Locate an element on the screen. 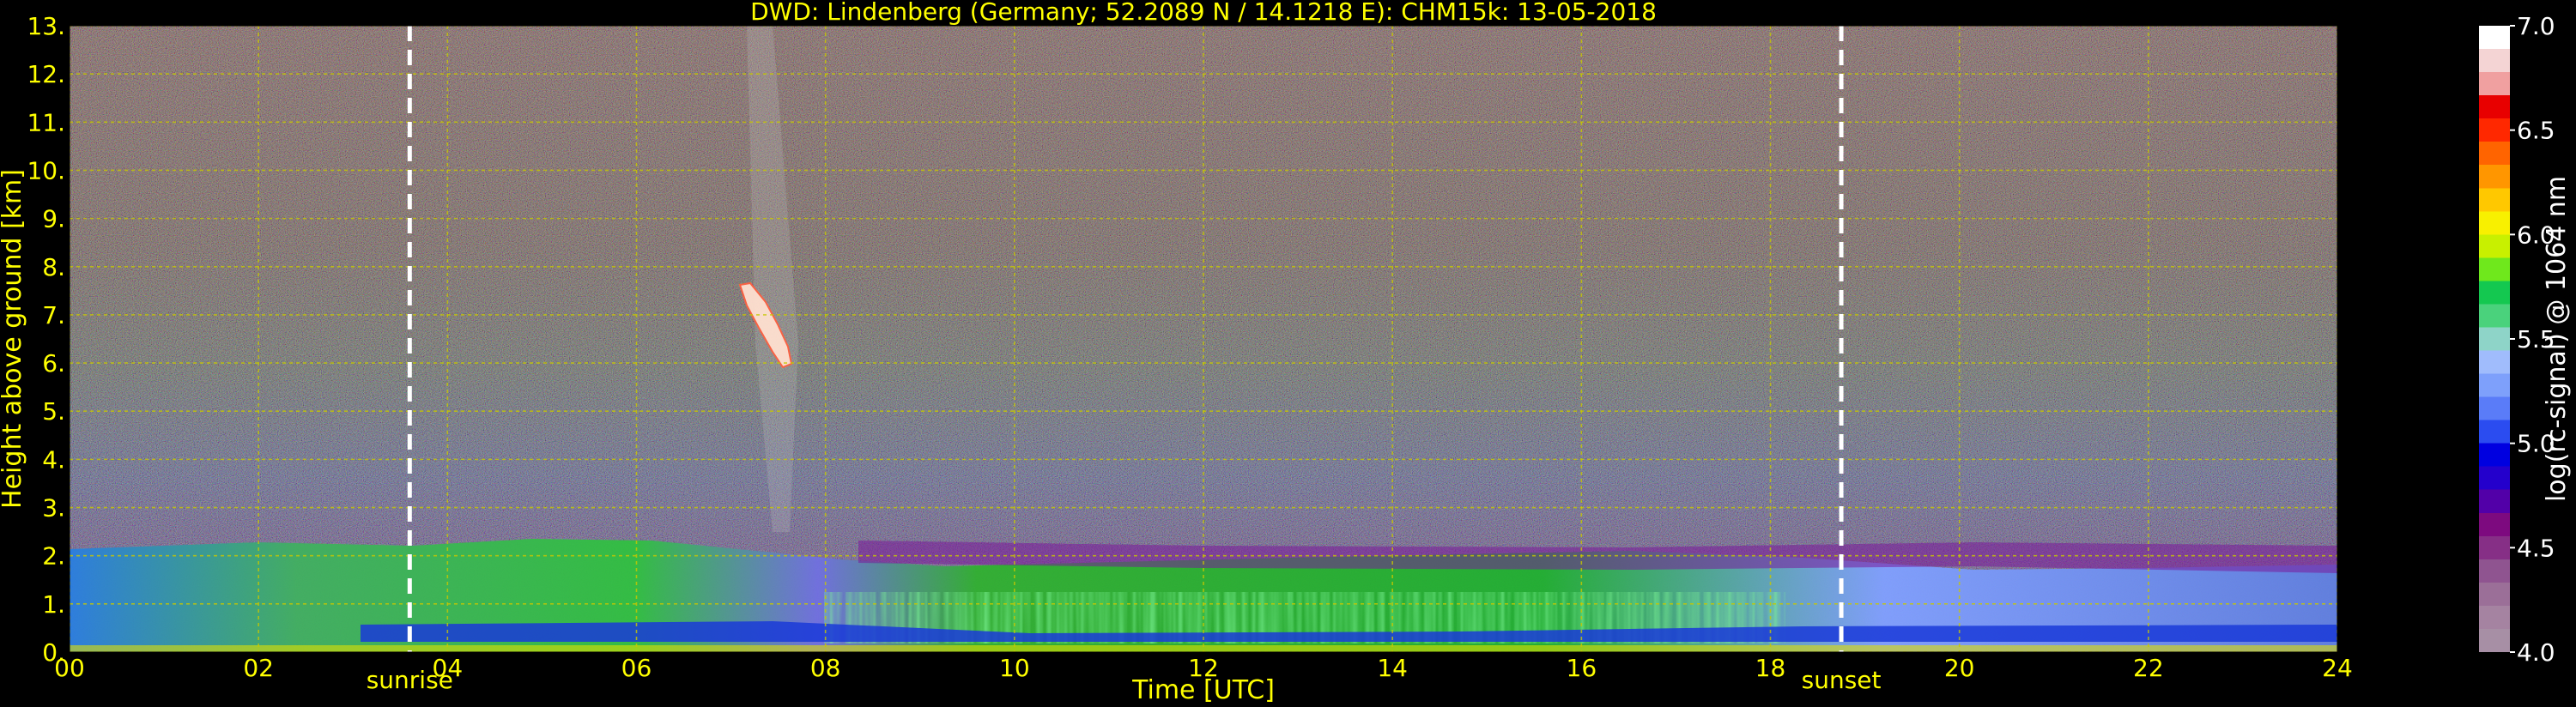 The image size is (2576, 707). y-tick-label: 3. is located at coordinates (53, 508).